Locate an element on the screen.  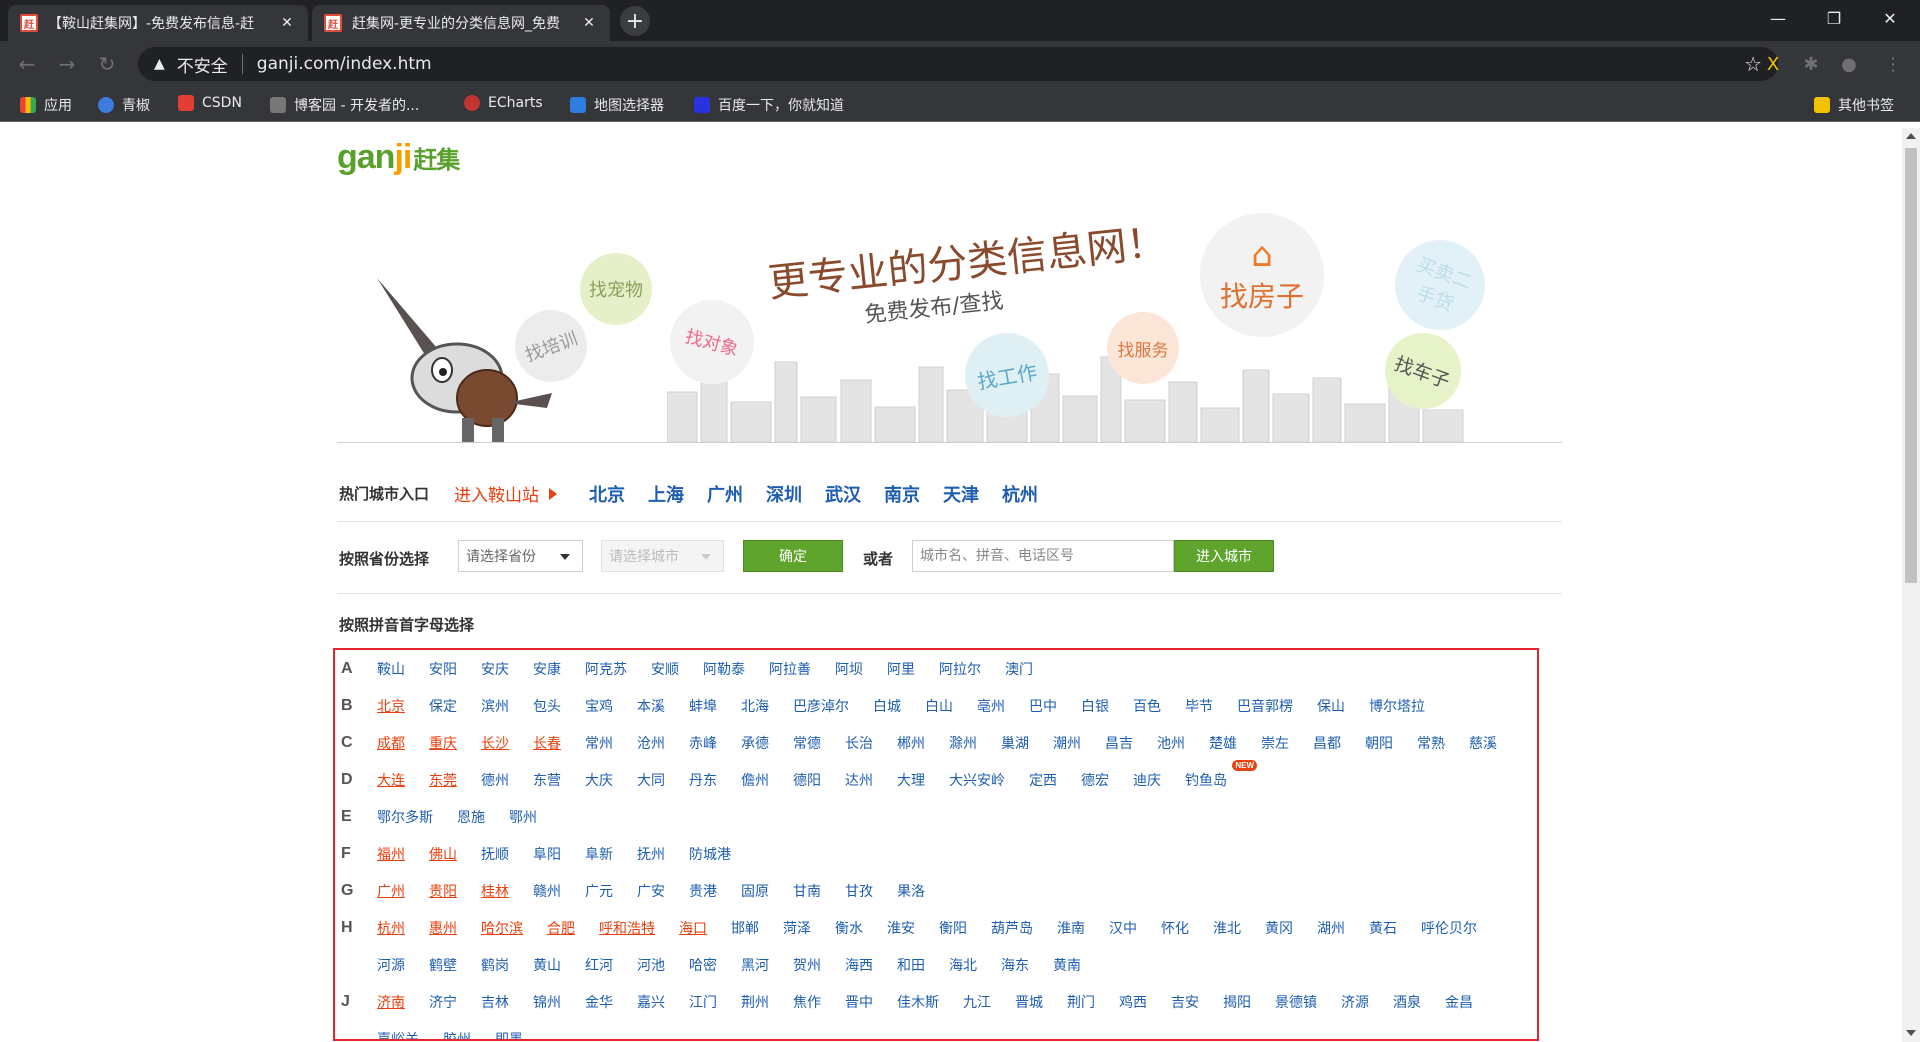
hot-city-link: 南京 is located at coordinates (902, 494).